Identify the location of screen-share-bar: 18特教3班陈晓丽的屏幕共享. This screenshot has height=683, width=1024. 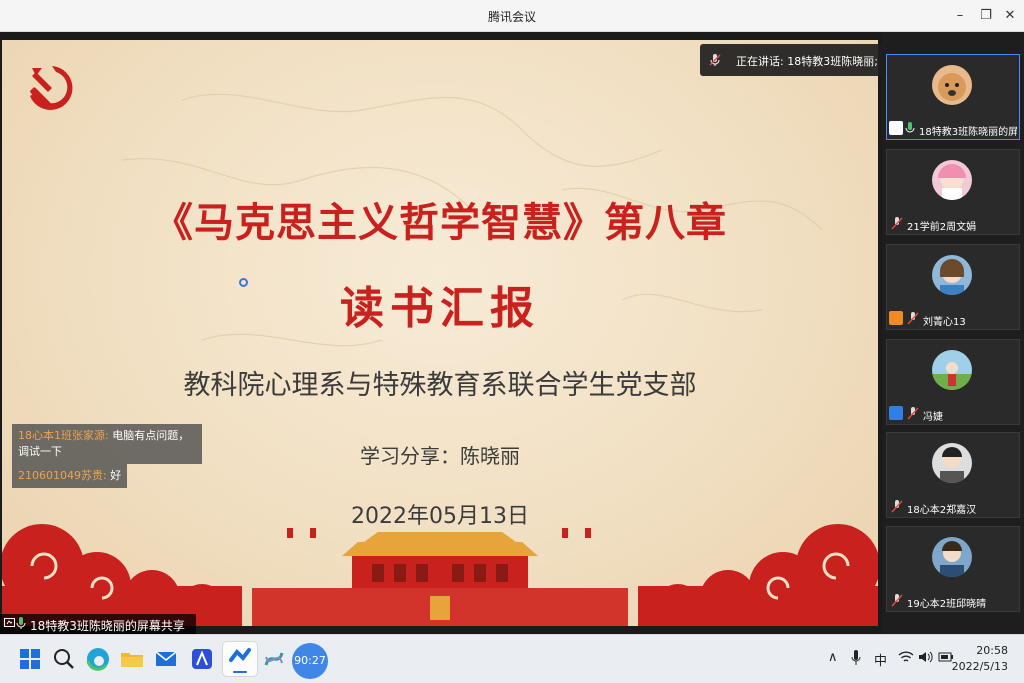
(98, 624).